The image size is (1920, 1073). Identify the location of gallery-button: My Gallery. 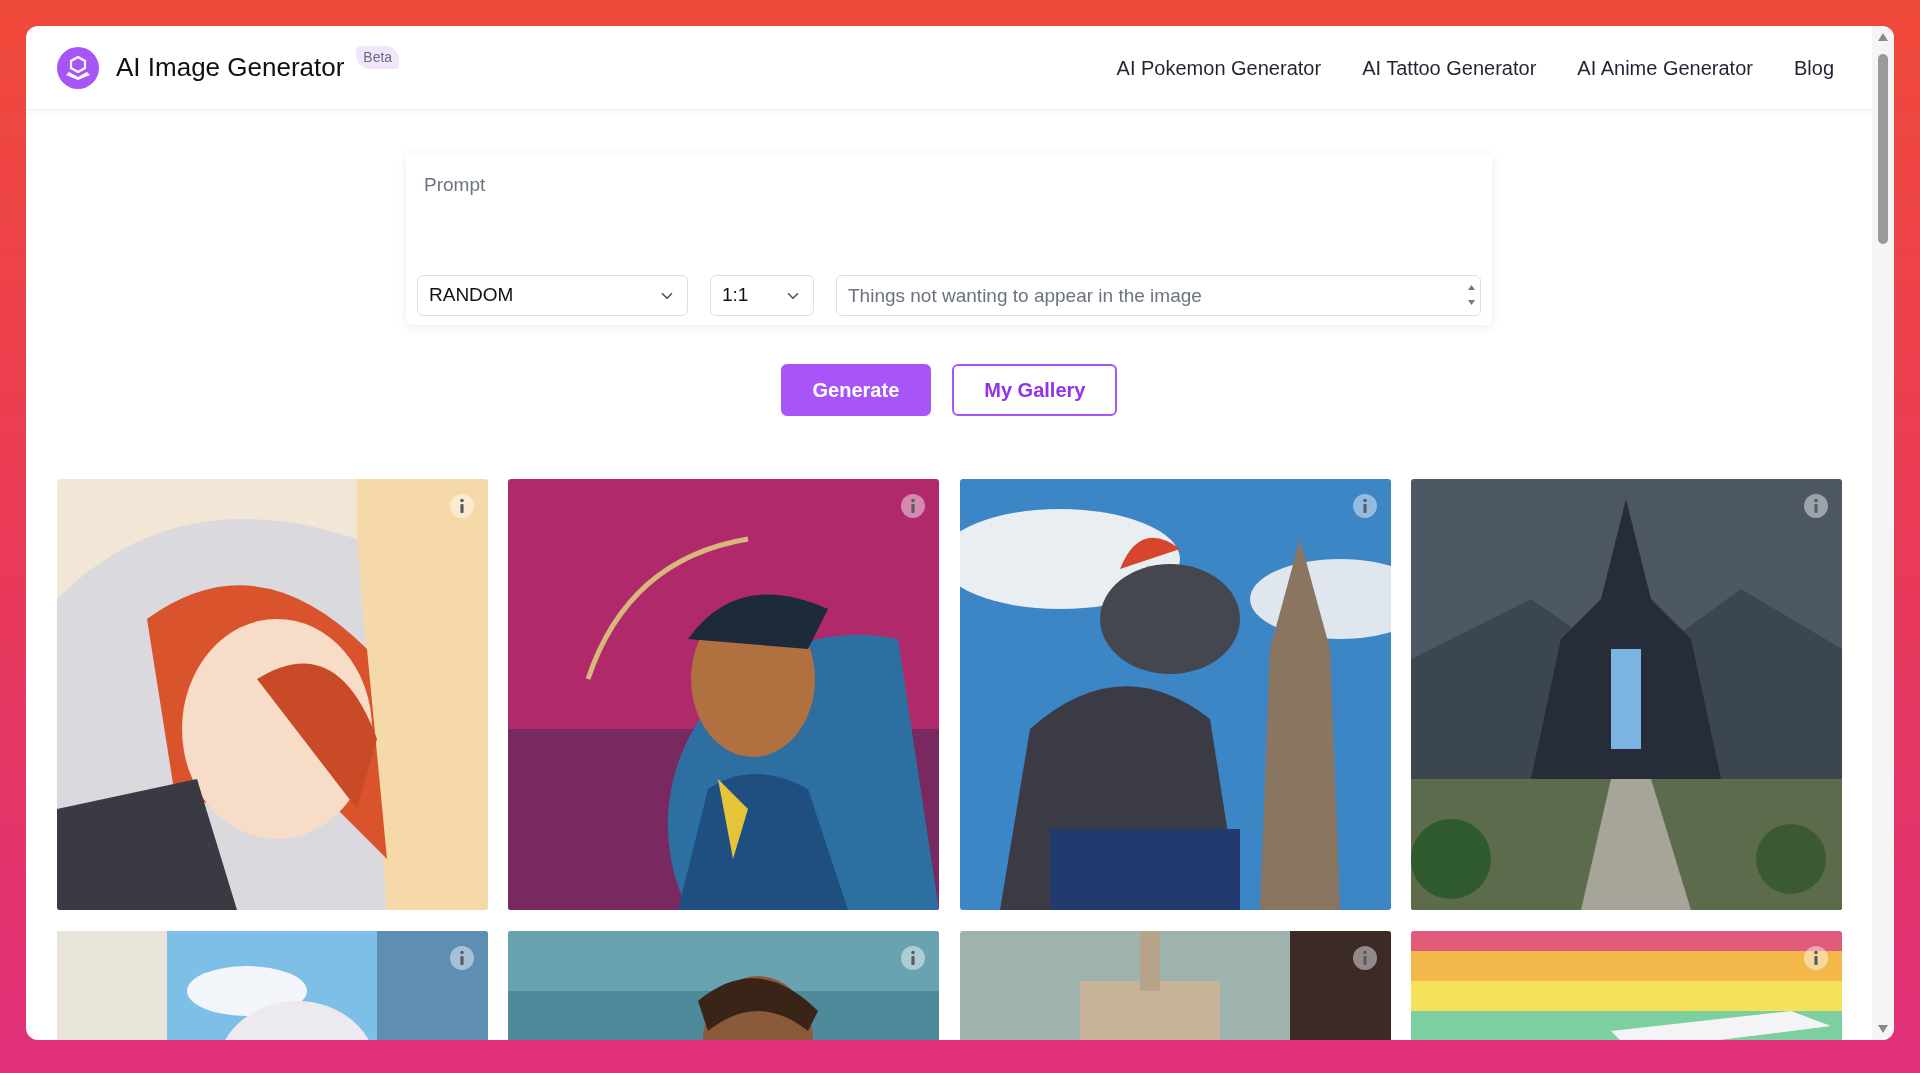
(1035, 390).